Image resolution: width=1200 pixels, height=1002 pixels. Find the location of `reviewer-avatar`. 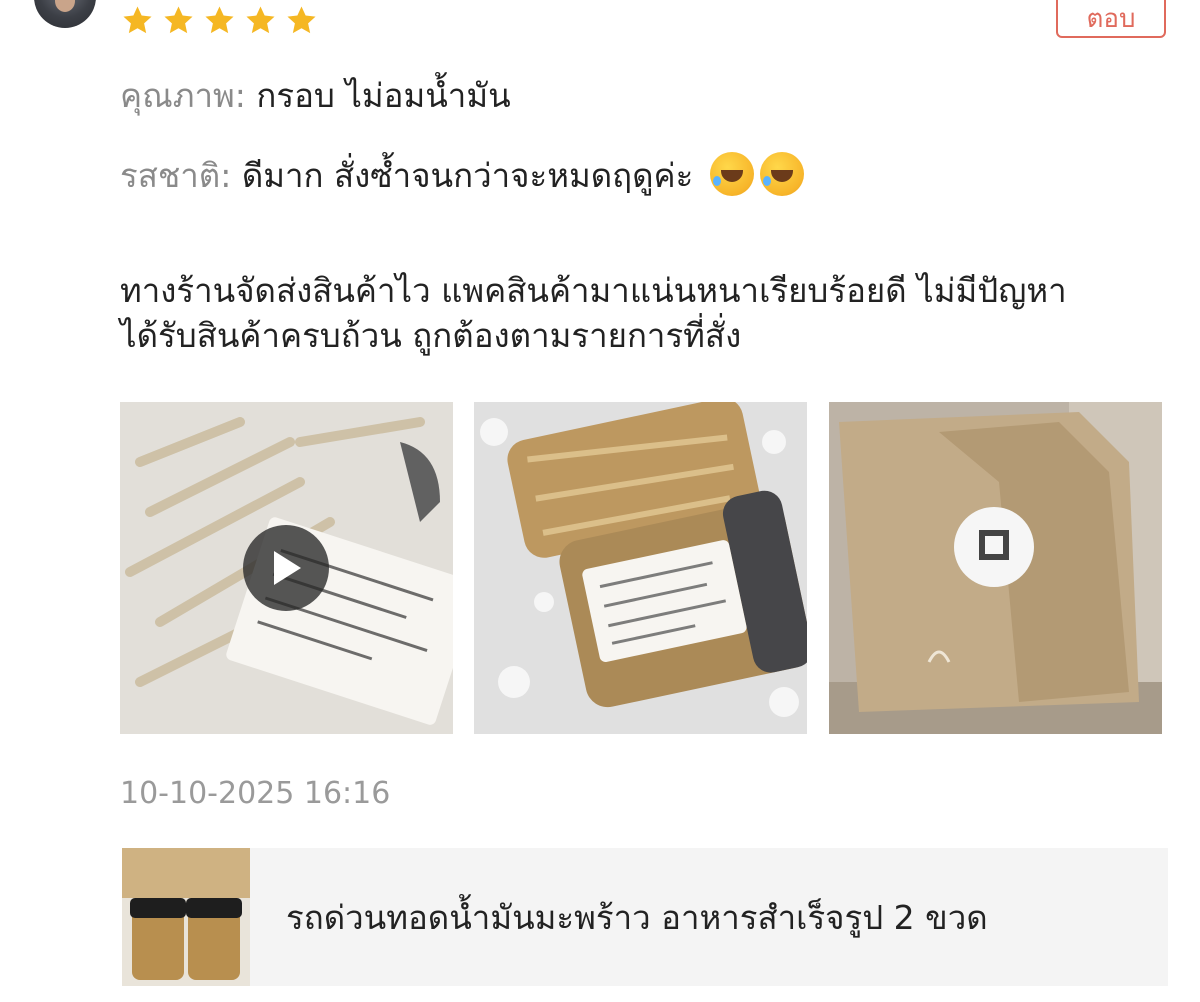

reviewer-avatar is located at coordinates (65, 14).